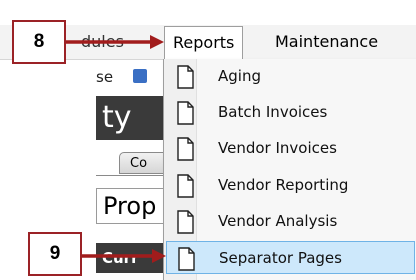  I want to click on printer-icon, so click(140, 76).